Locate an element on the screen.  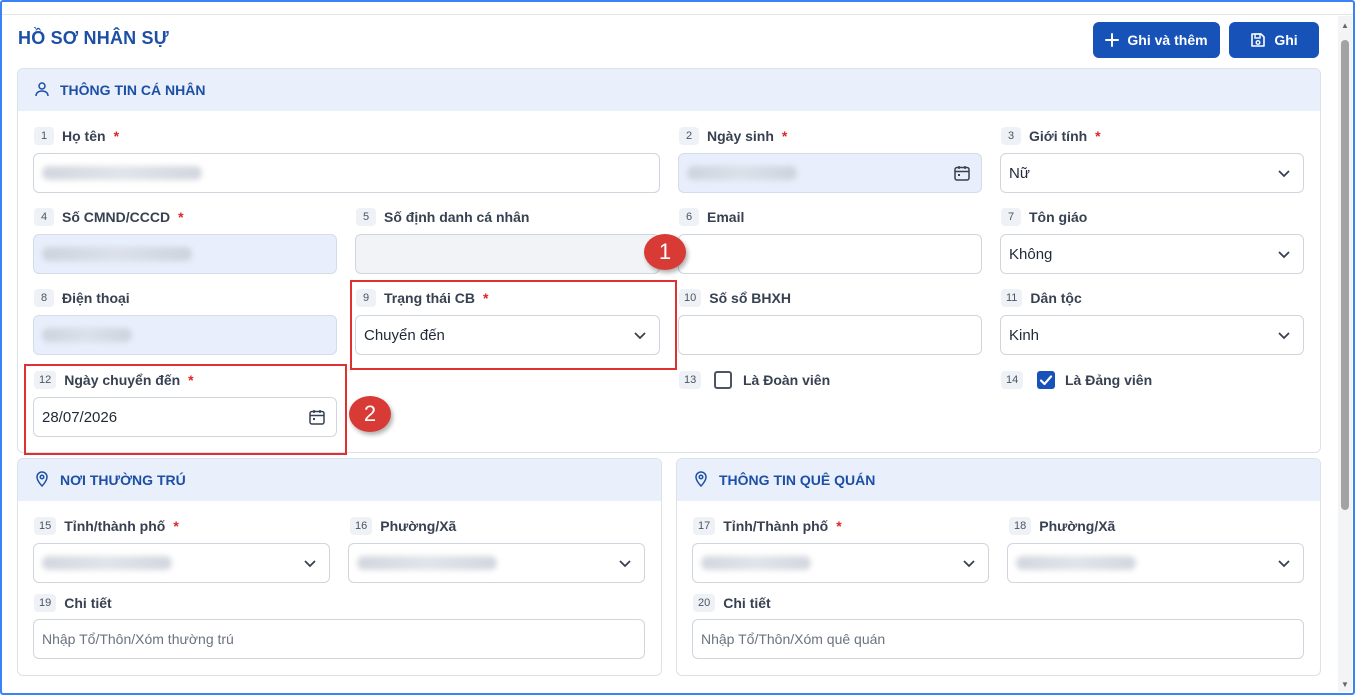
permanent-ward-select is located at coordinates (496, 563).